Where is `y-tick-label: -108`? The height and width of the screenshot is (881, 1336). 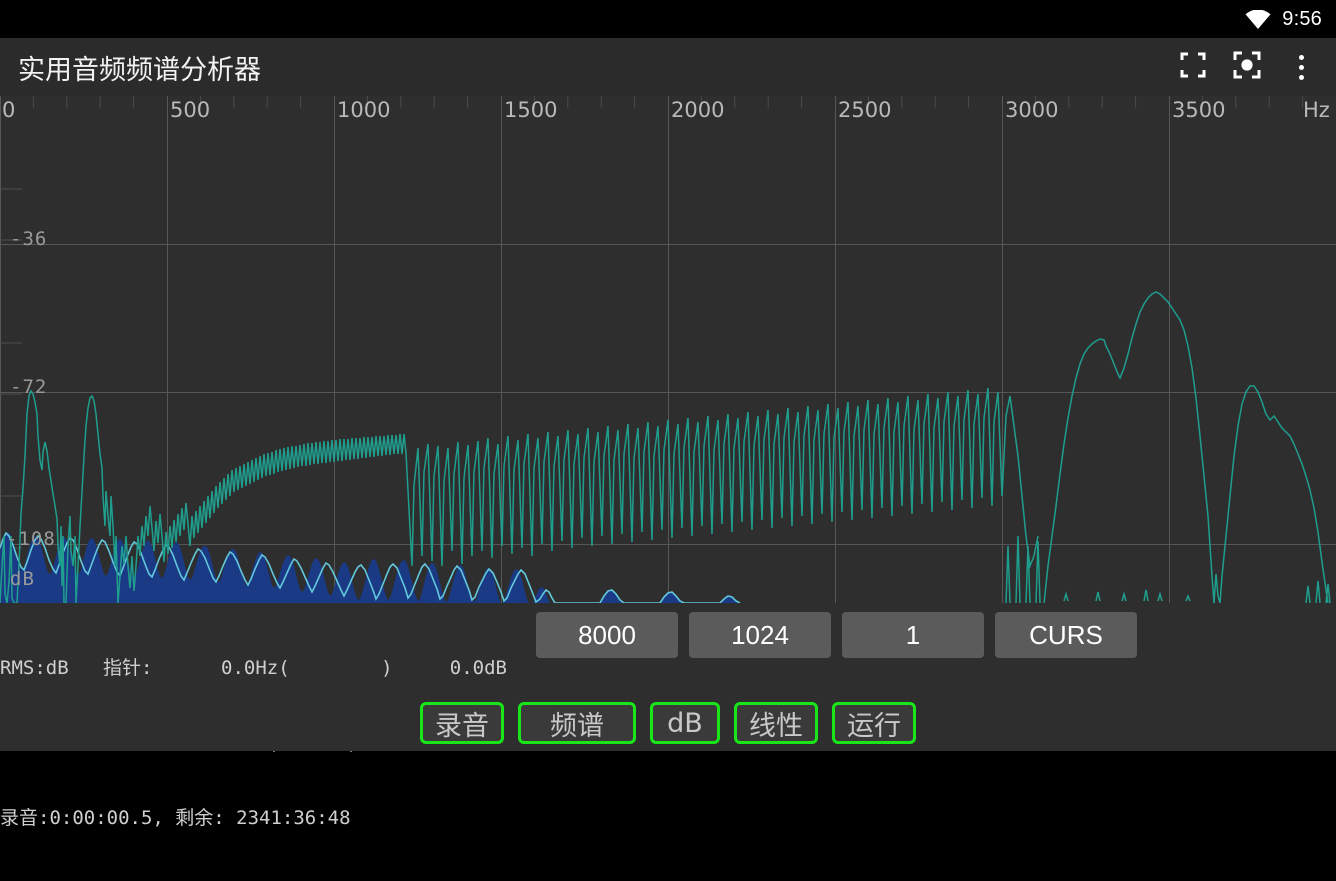 y-tick-label: -108 is located at coordinates (31, 539).